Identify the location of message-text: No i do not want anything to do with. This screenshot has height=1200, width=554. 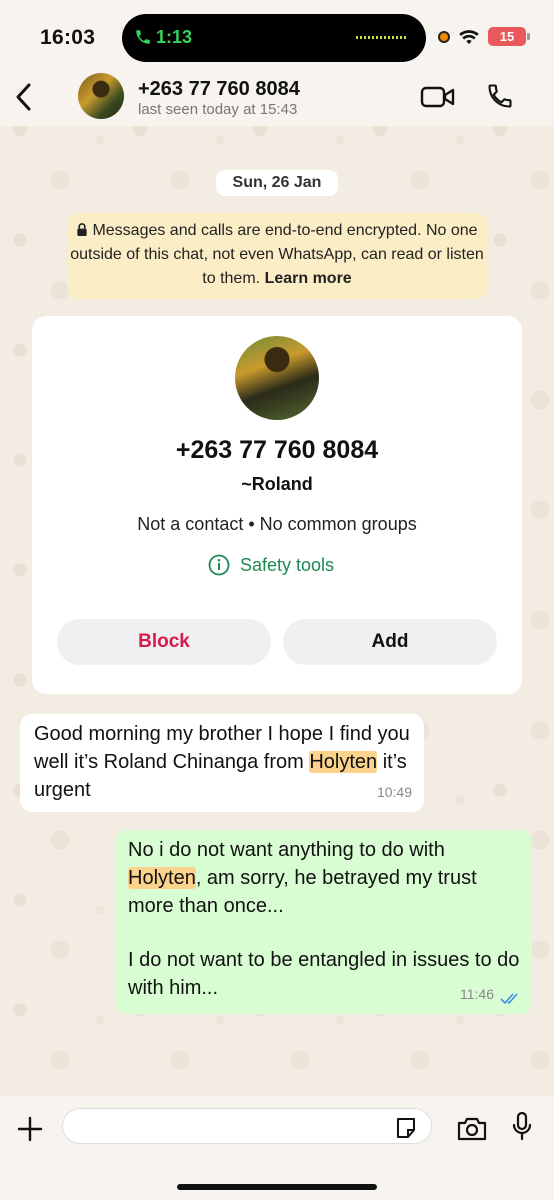
(286, 850).